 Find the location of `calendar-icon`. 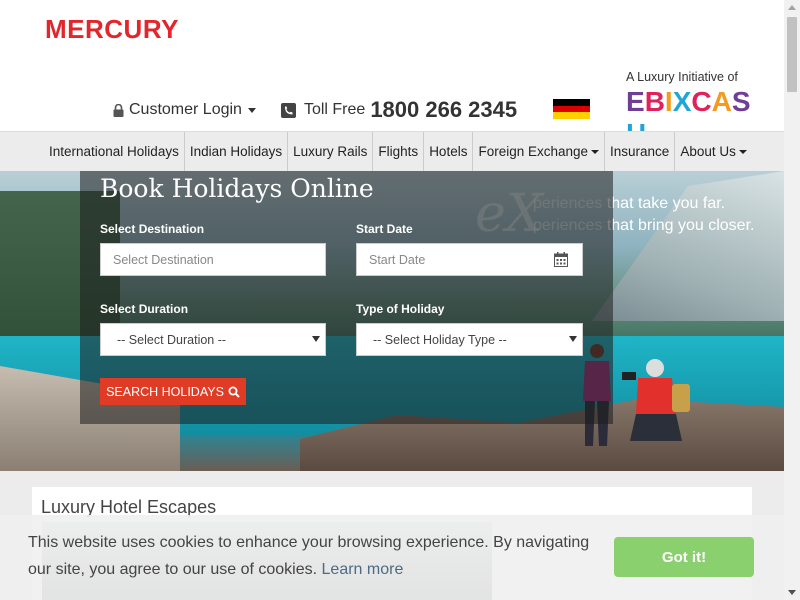

calendar-icon is located at coordinates (561, 259).